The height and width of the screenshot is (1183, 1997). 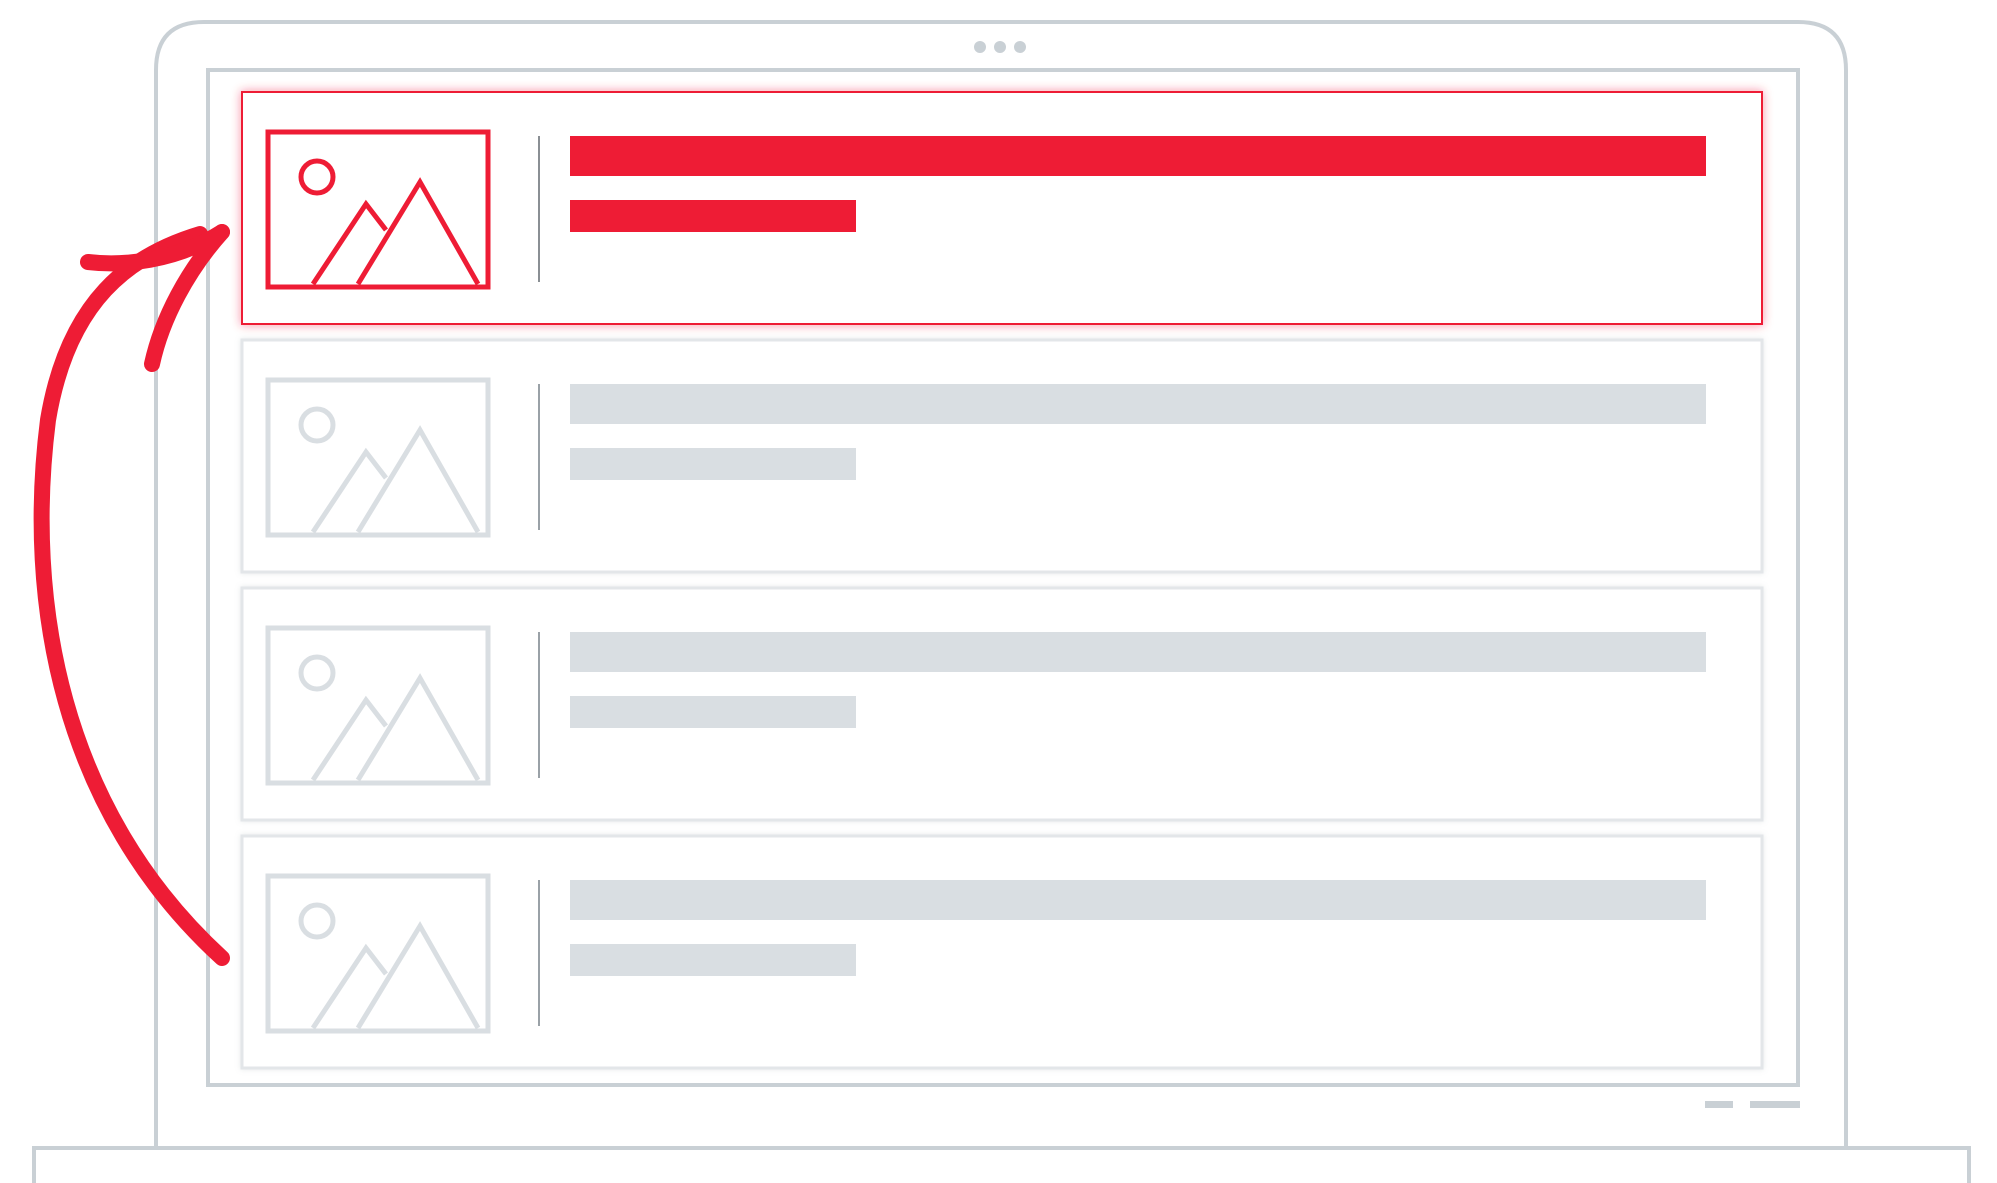 I want to click on footer-marks, so click(x=1752, y=1104).